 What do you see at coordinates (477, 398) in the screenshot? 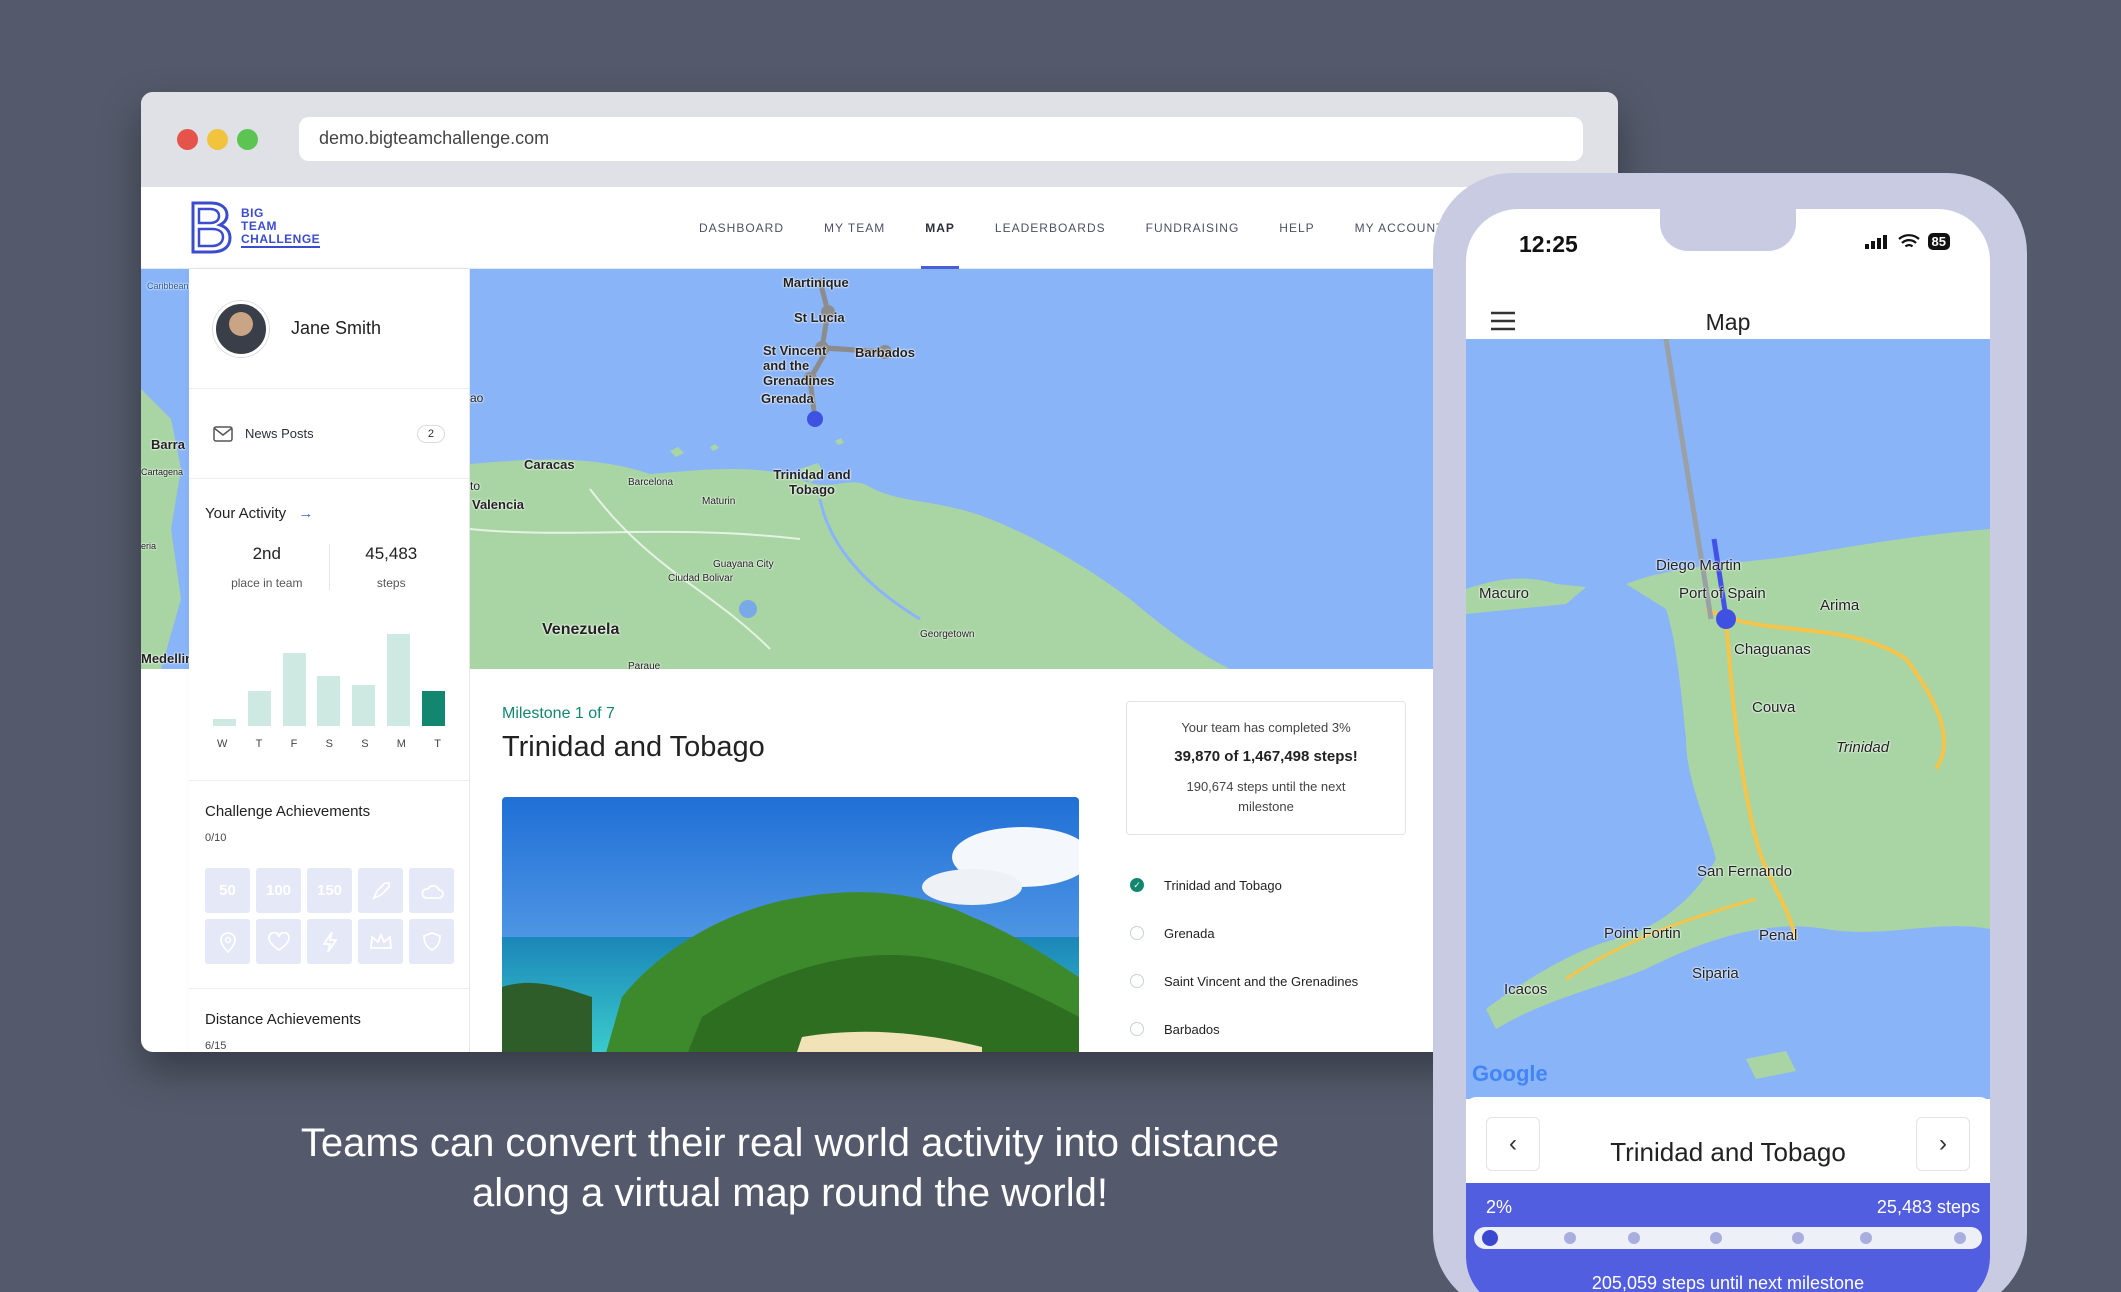
I see `map-label-ao: ao` at bounding box center [477, 398].